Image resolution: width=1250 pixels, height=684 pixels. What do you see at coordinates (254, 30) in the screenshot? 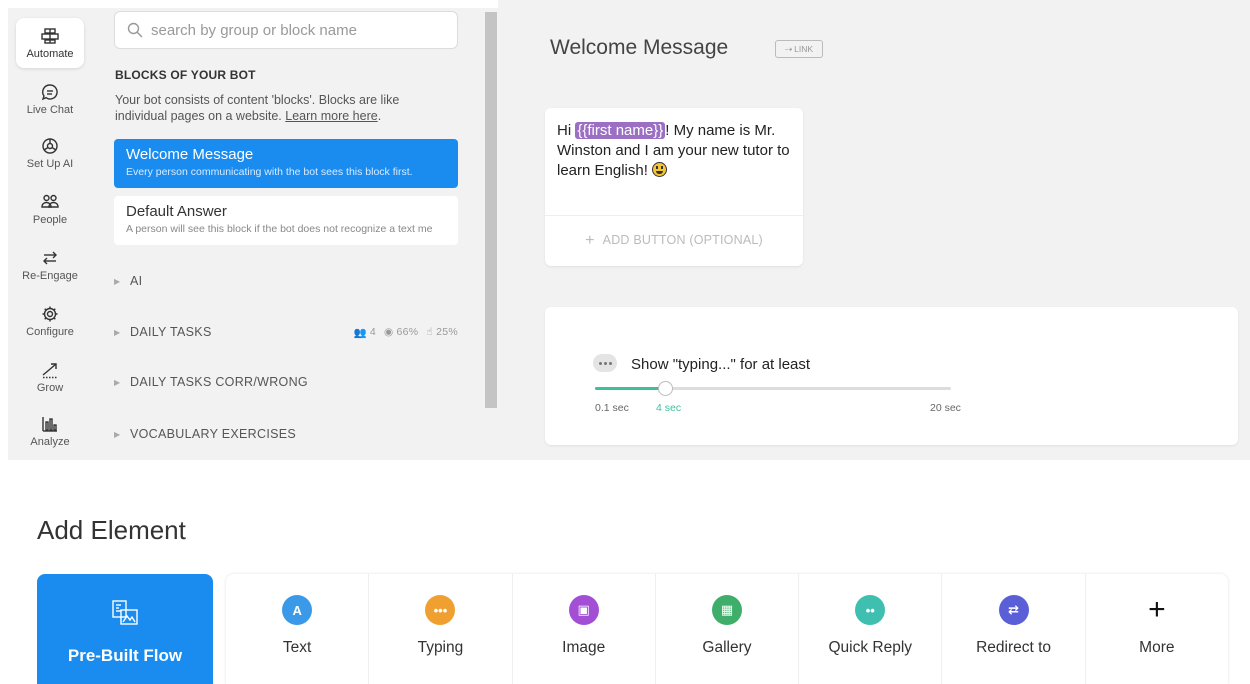
I see `search-placeholder: search by group or block name` at bounding box center [254, 30].